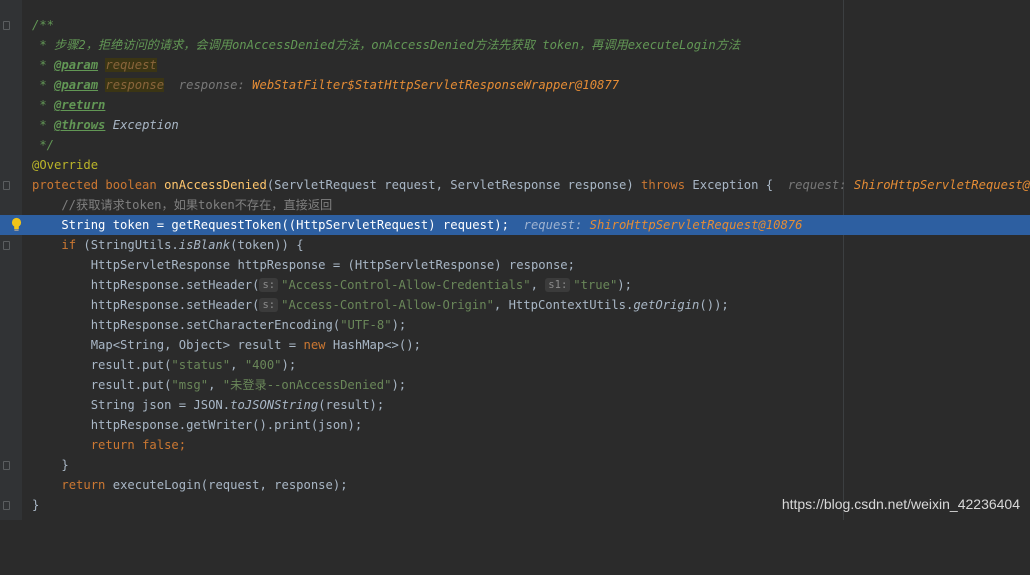 This screenshot has width=1030, height=575. I want to click on keyword: throws, so click(663, 185).